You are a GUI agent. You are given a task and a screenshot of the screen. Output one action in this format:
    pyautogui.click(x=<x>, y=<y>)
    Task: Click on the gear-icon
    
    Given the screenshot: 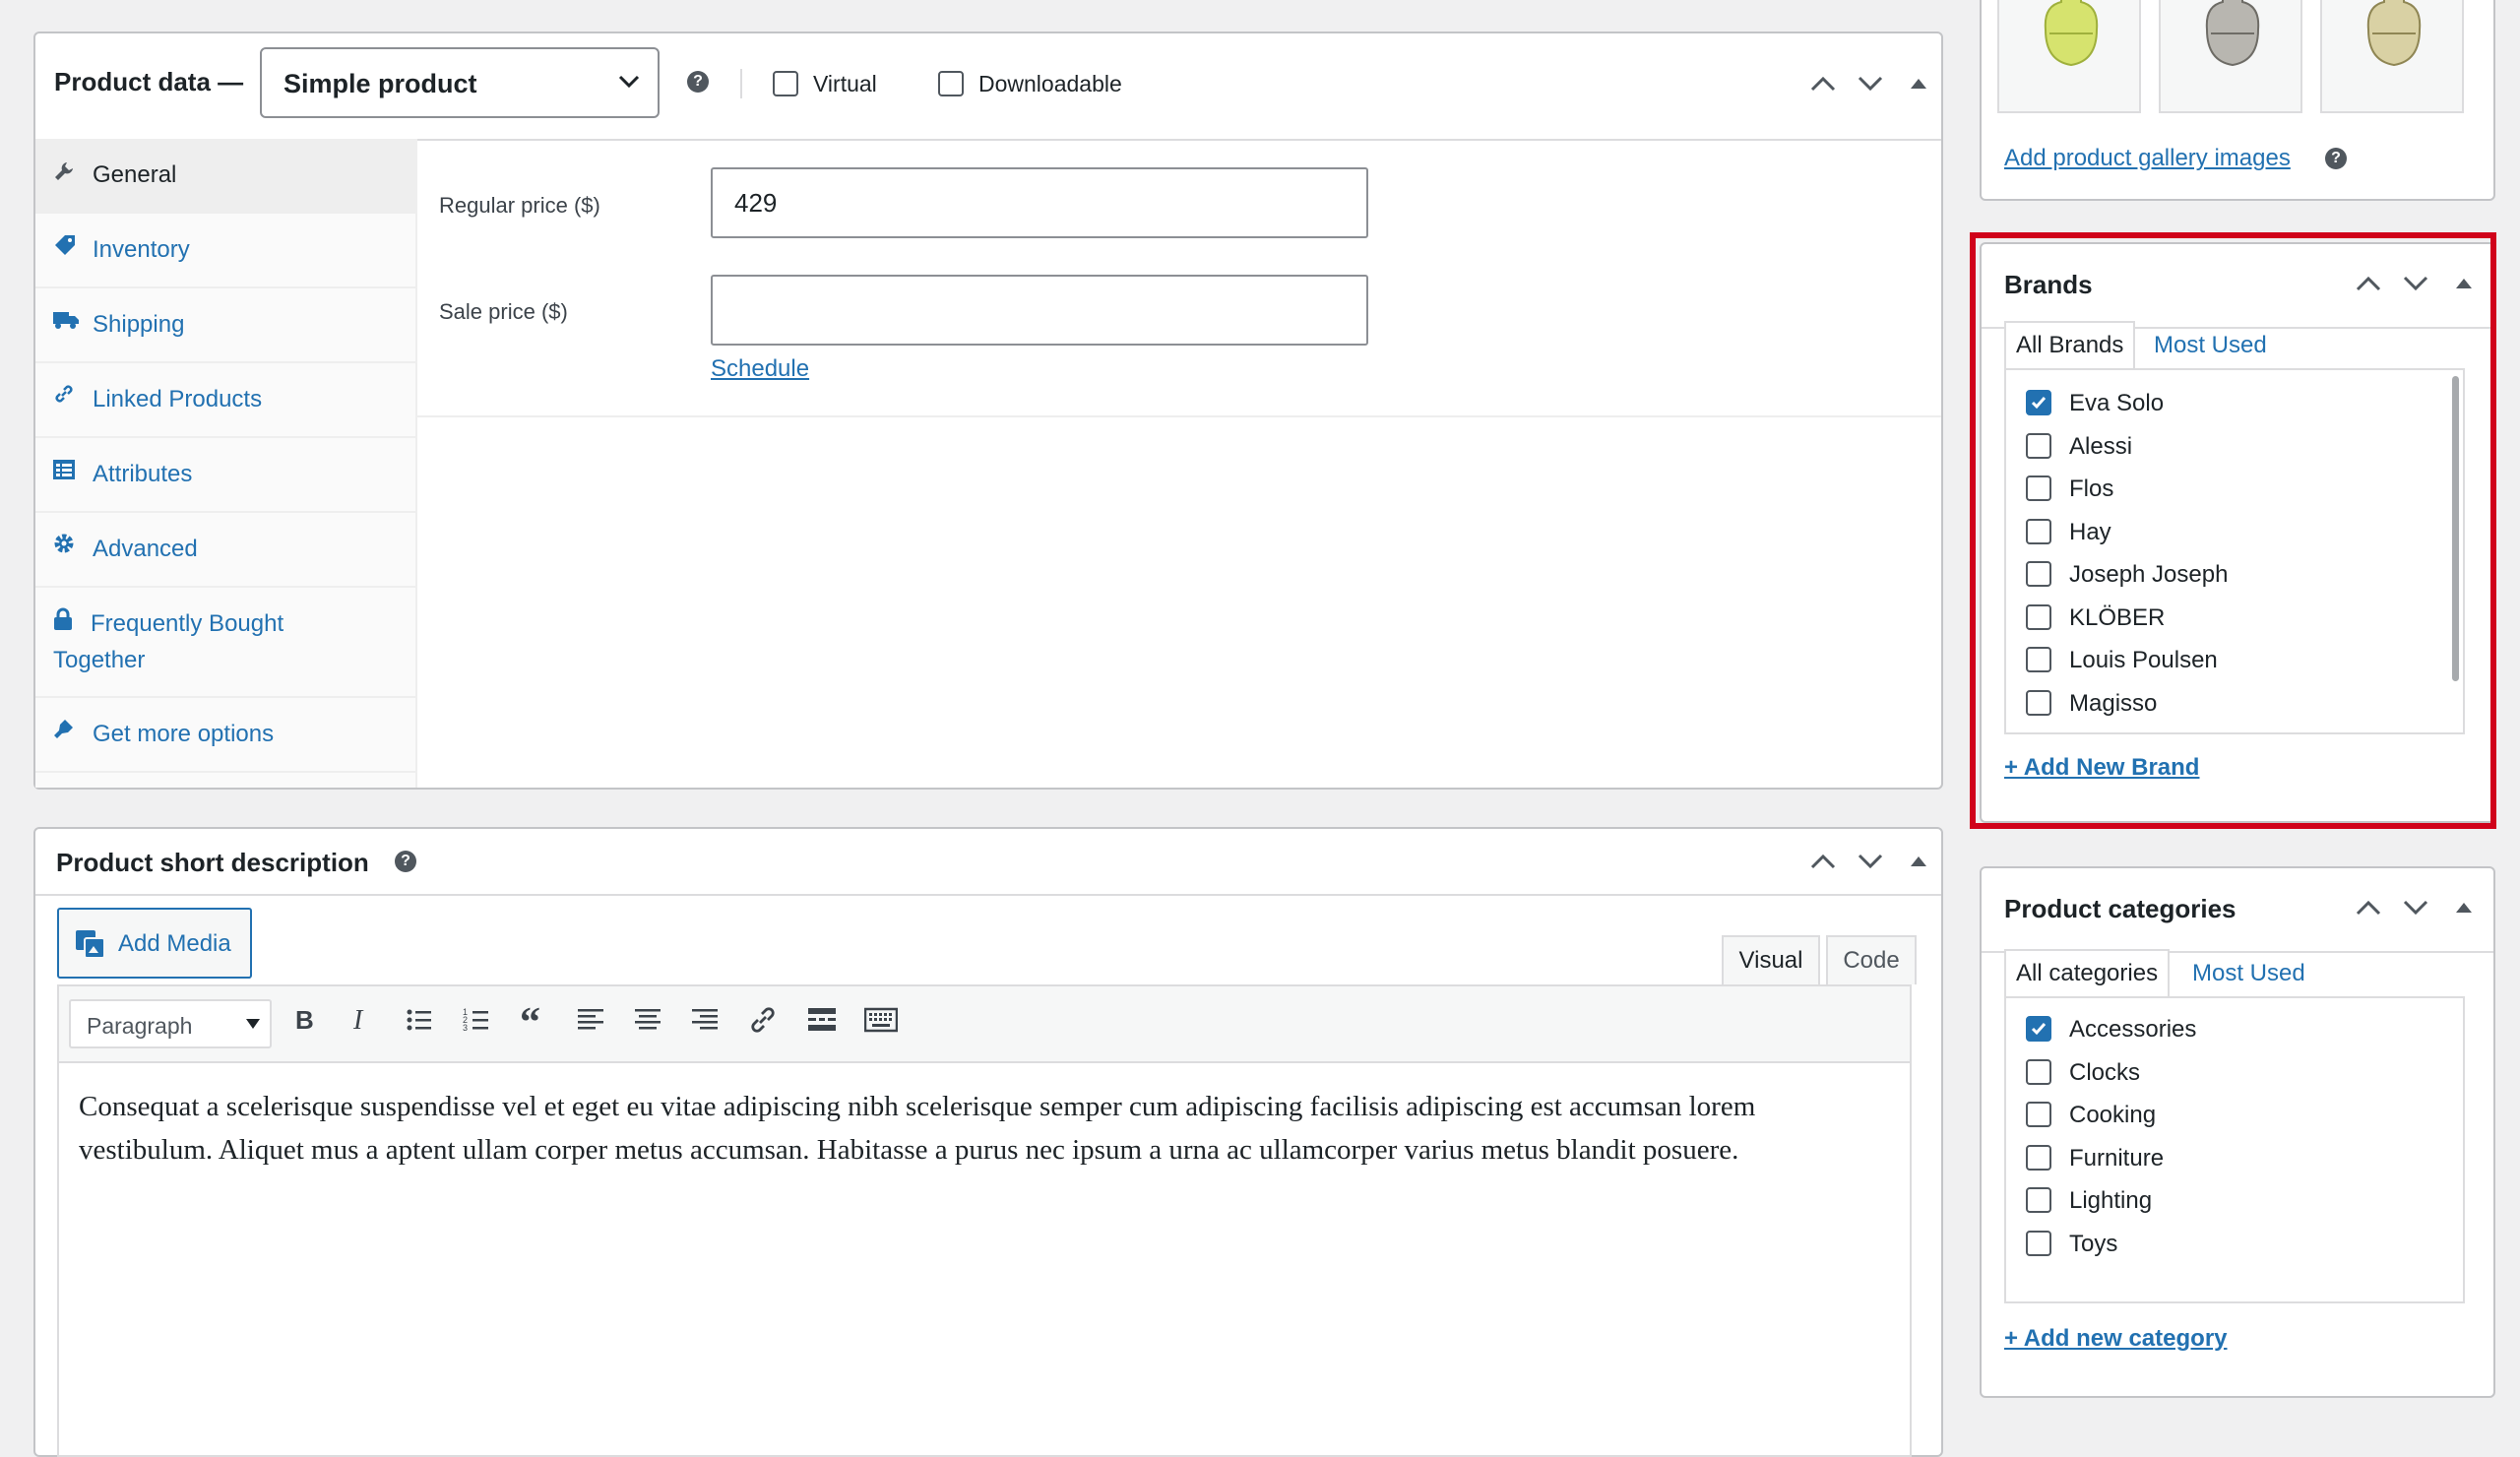 What is the action you would take?
    pyautogui.click(x=64, y=543)
    